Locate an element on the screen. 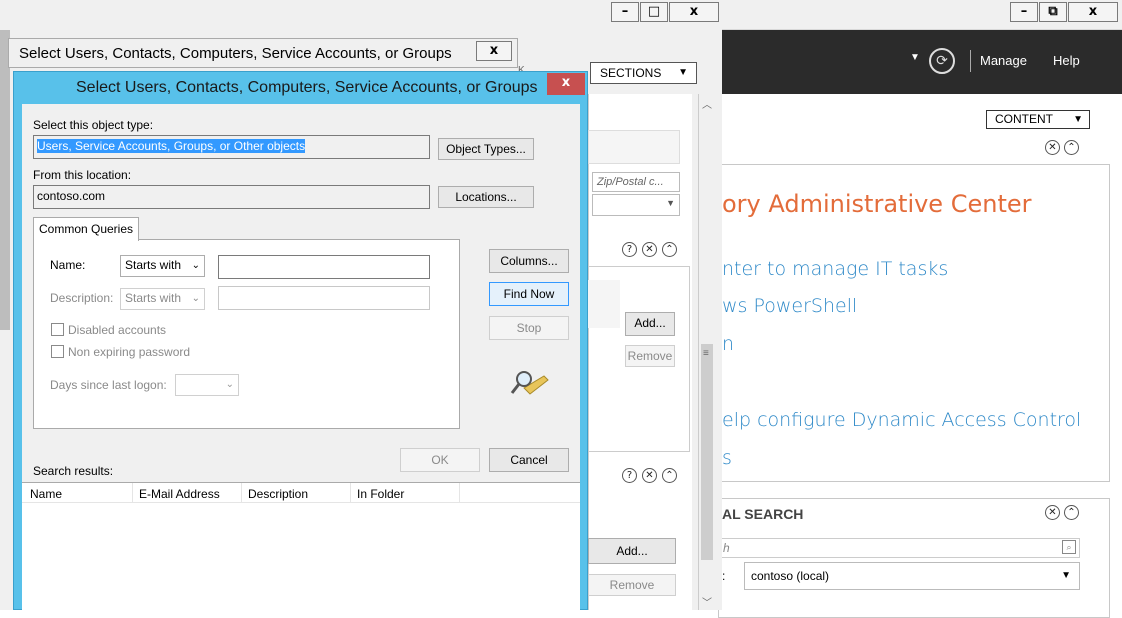 This screenshot has height=618, width=1122. help-menu: Help is located at coordinates (1066, 60).